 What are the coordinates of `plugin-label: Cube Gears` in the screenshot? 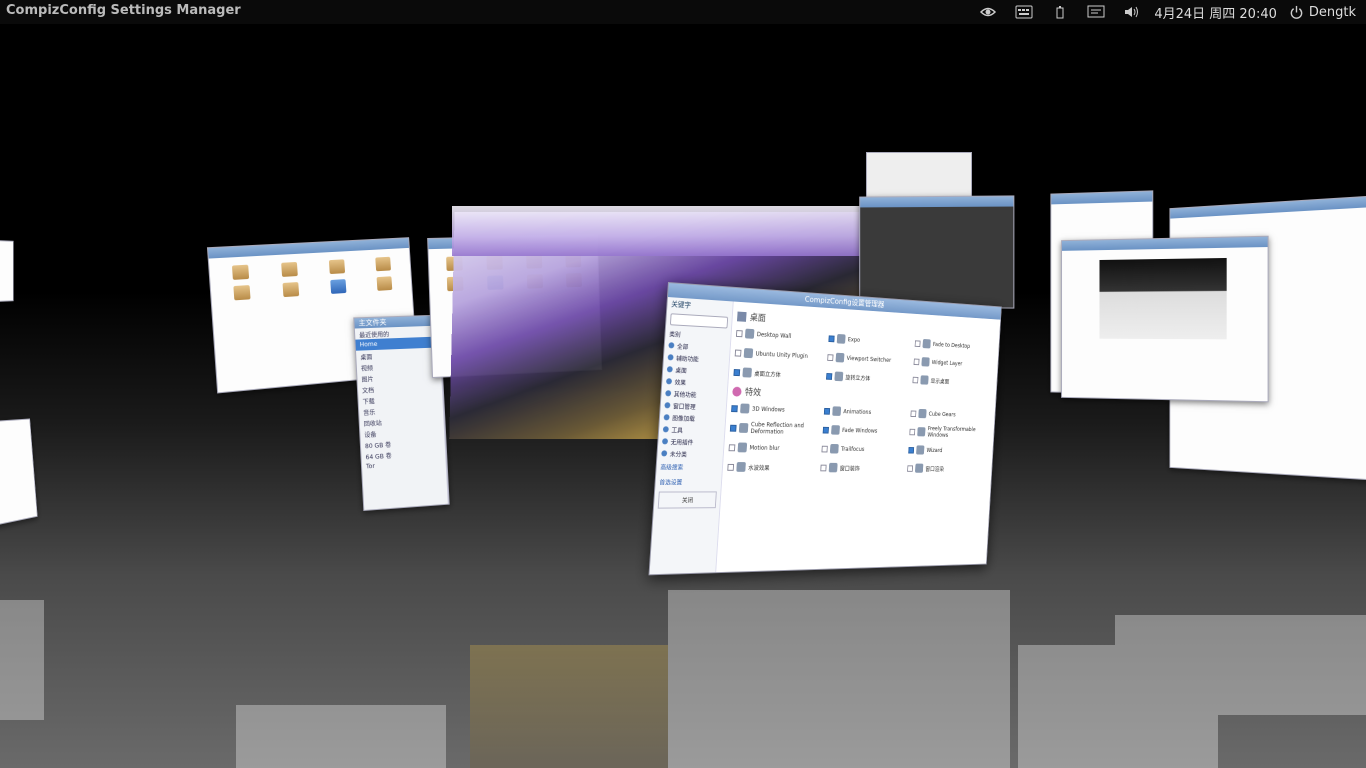 It's located at (942, 414).